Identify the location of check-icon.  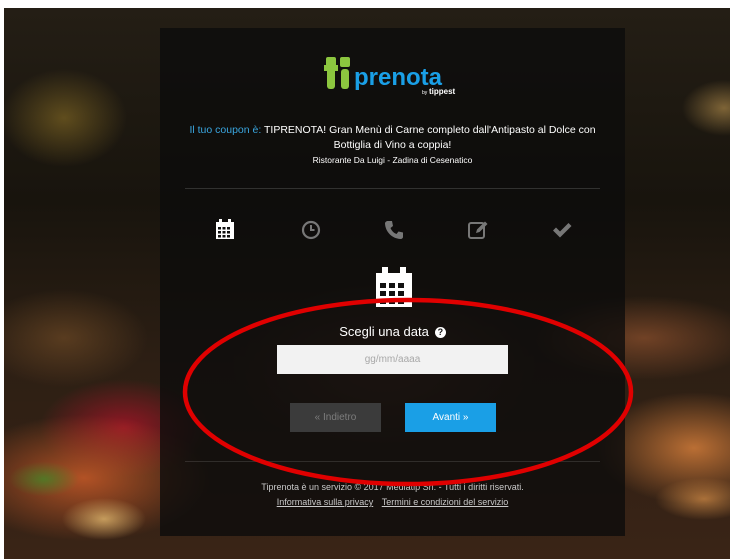
(562, 230).